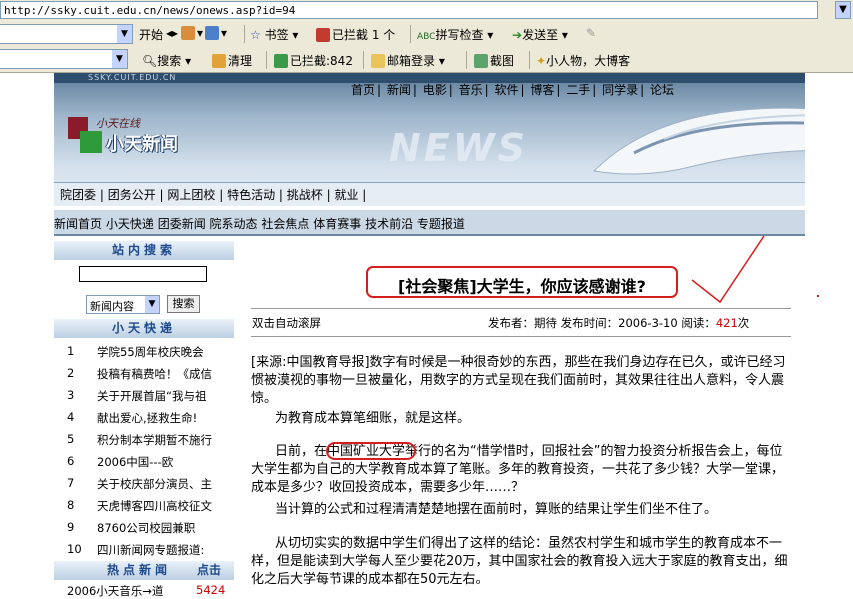  What do you see at coordinates (164, 484) in the screenshot?
I see `list-item-title: 关于校庆部分演员、主` at bounding box center [164, 484].